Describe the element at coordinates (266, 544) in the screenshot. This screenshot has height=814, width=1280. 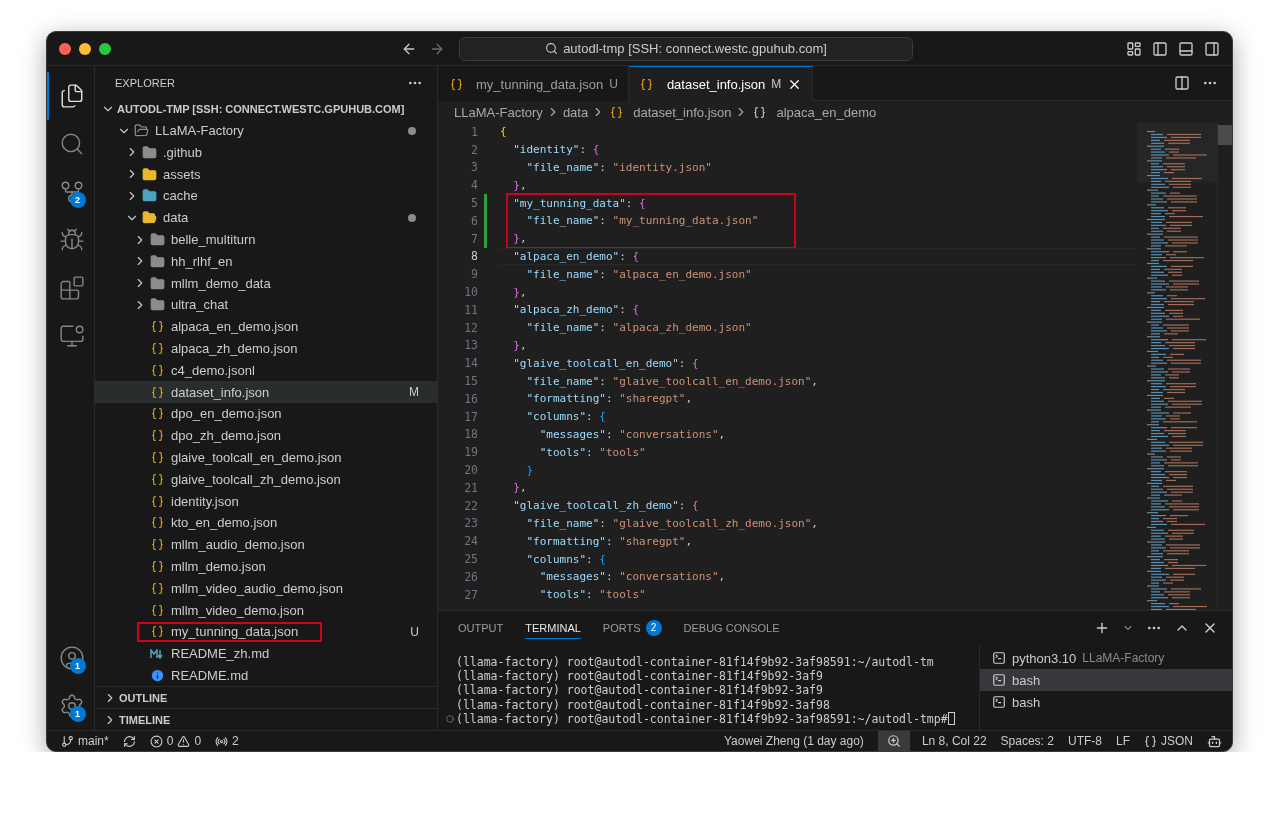
I see `tree-item: mllm_audio_demo.json` at that location.